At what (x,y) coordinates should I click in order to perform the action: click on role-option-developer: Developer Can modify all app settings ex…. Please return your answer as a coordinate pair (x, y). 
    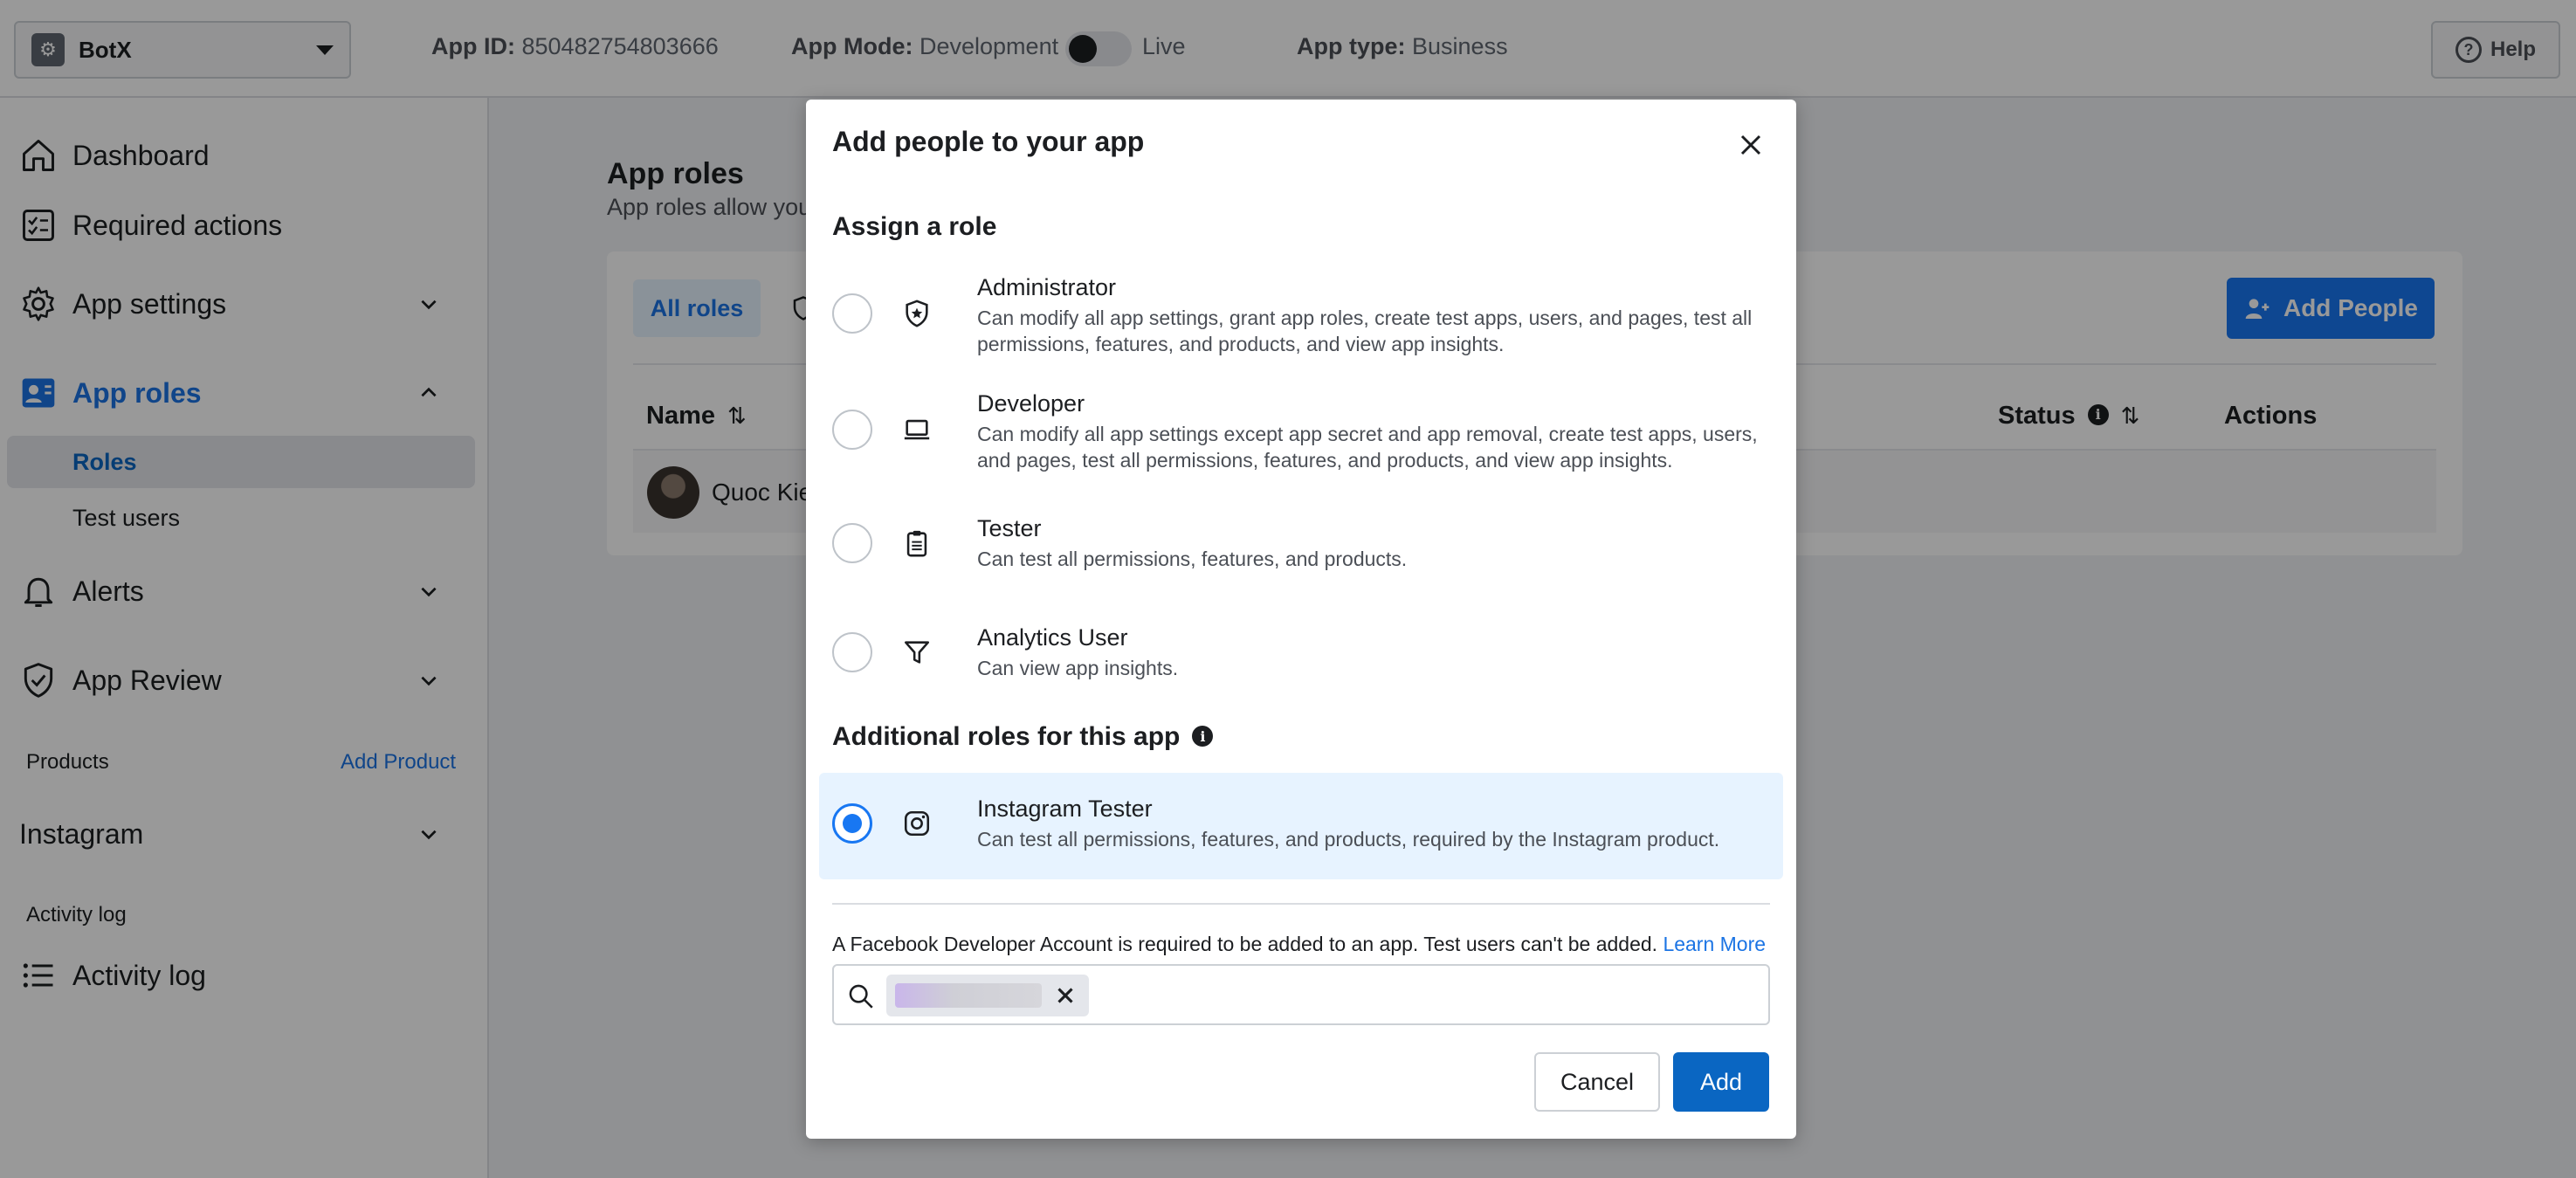
    Looking at the image, I should click on (1301, 438).